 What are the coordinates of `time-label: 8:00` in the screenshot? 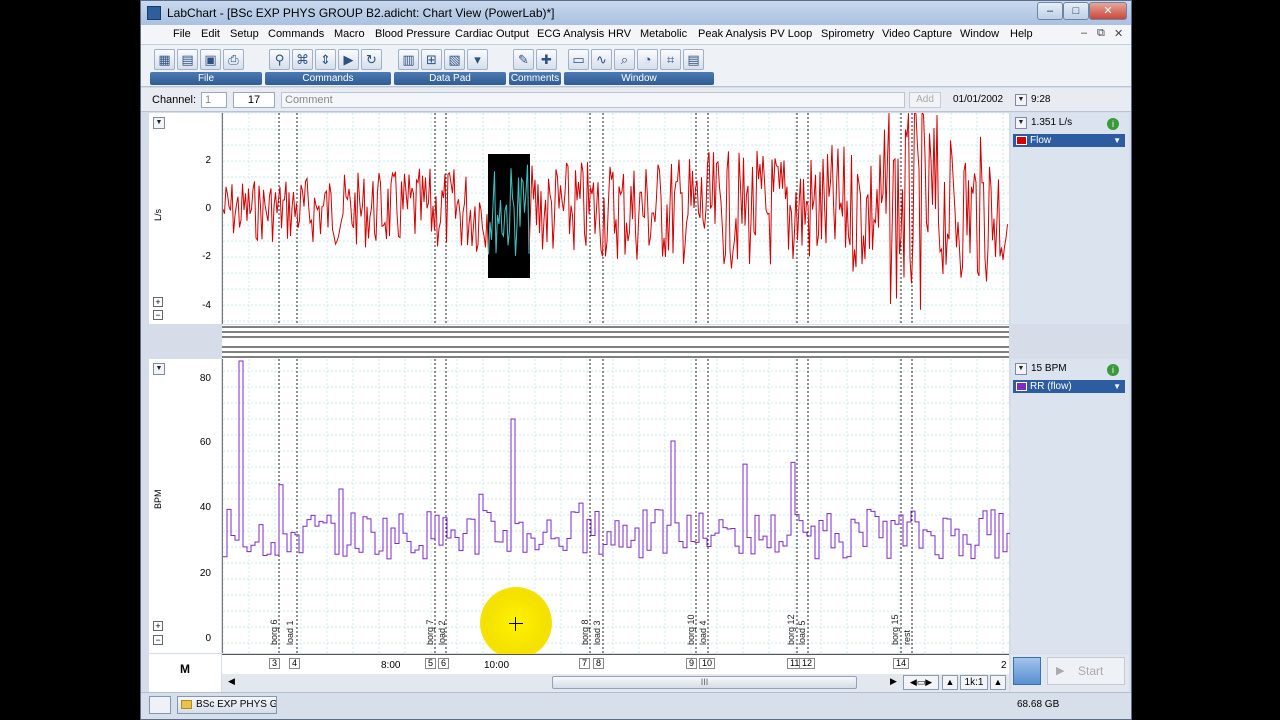 It's located at (391, 665).